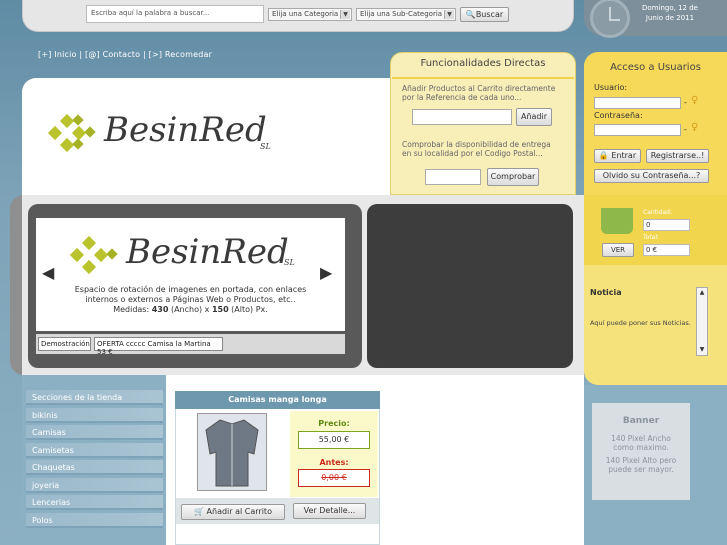 This screenshot has height=545, width=727. I want to click on sidebar-item-lencerias: Lencerias, so click(94, 502).